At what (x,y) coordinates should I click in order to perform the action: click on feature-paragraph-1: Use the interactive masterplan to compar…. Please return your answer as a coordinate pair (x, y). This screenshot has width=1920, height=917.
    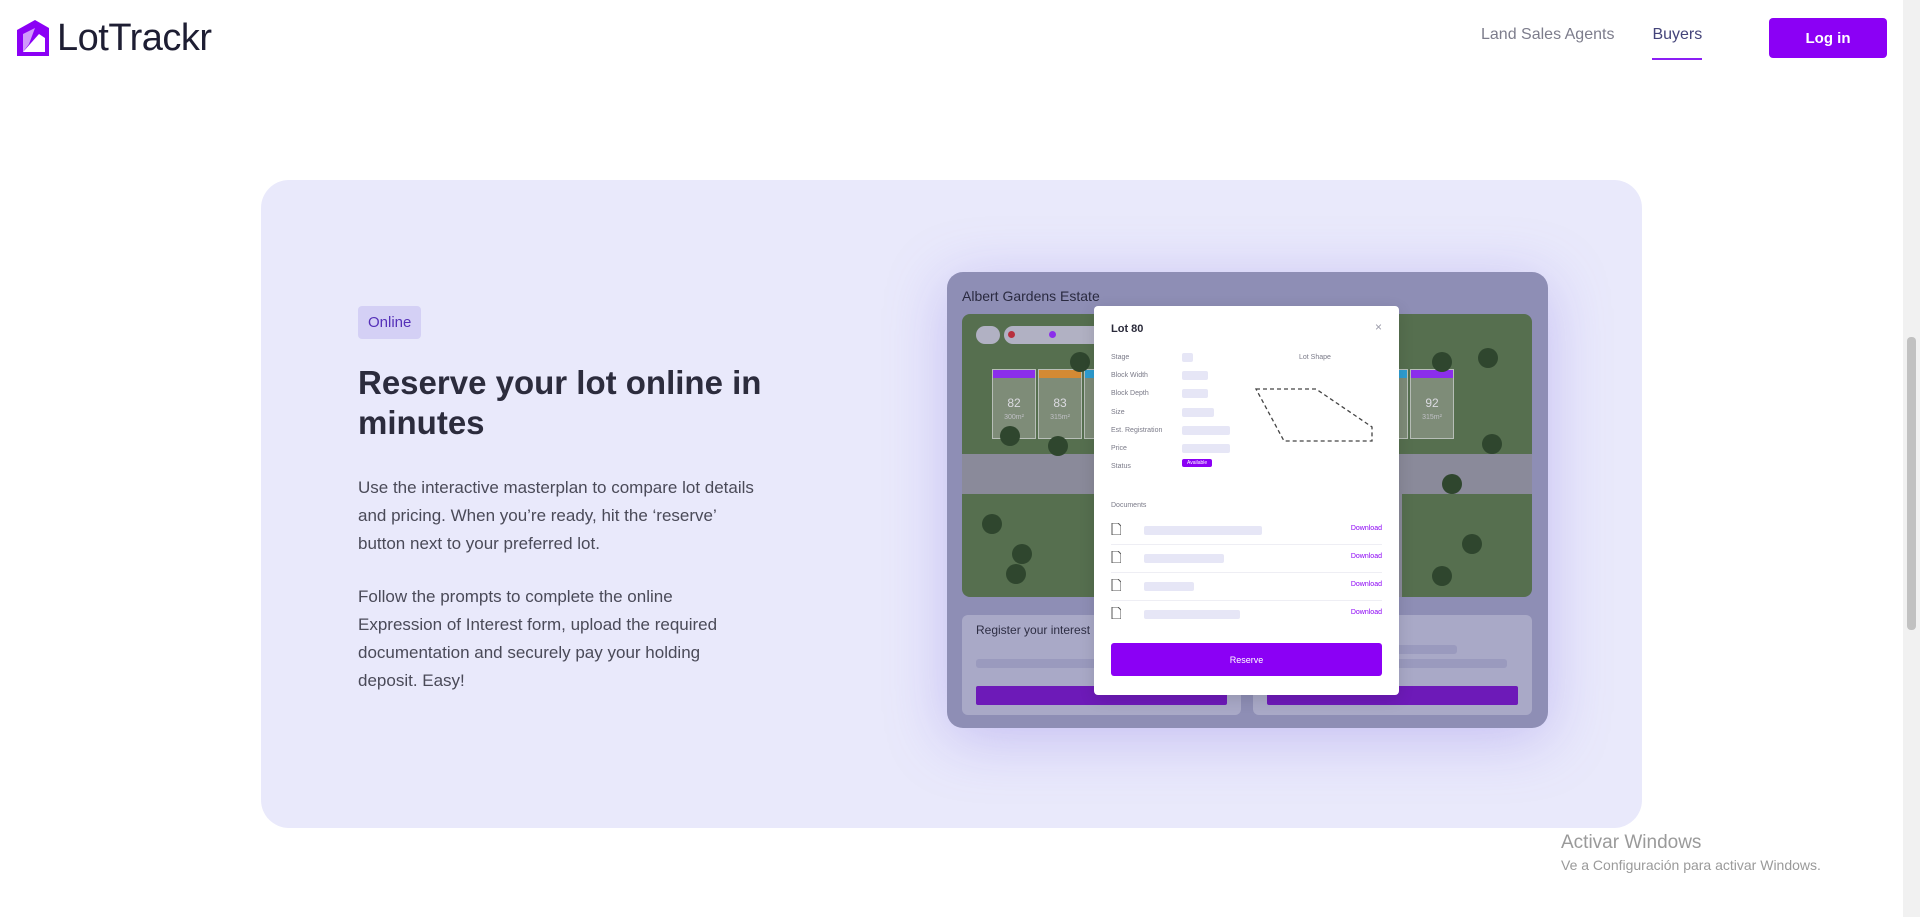
    Looking at the image, I should click on (556, 515).